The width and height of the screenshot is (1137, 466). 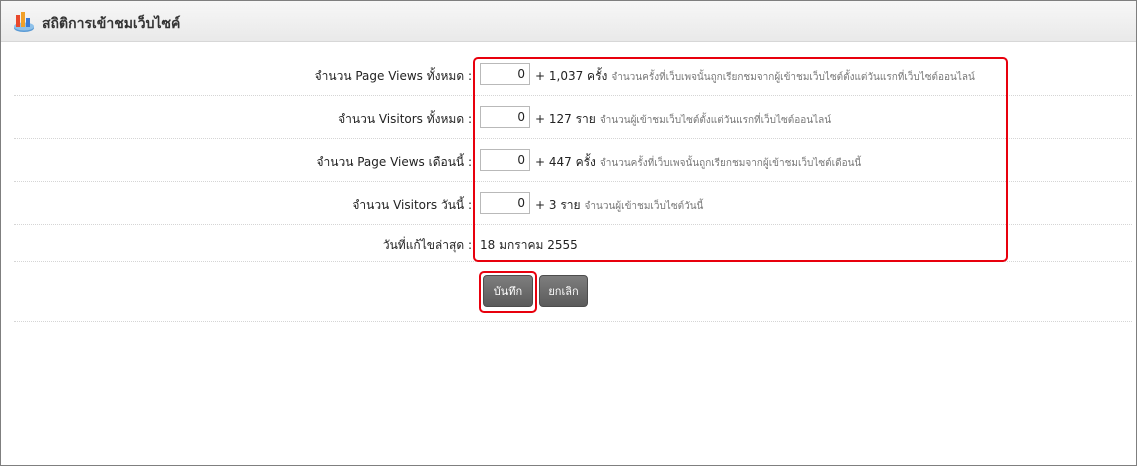 What do you see at coordinates (412, 205) in the screenshot?
I see `visitors-today-label: จำนวน Visitors วันนี้ :` at bounding box center [412, 205].